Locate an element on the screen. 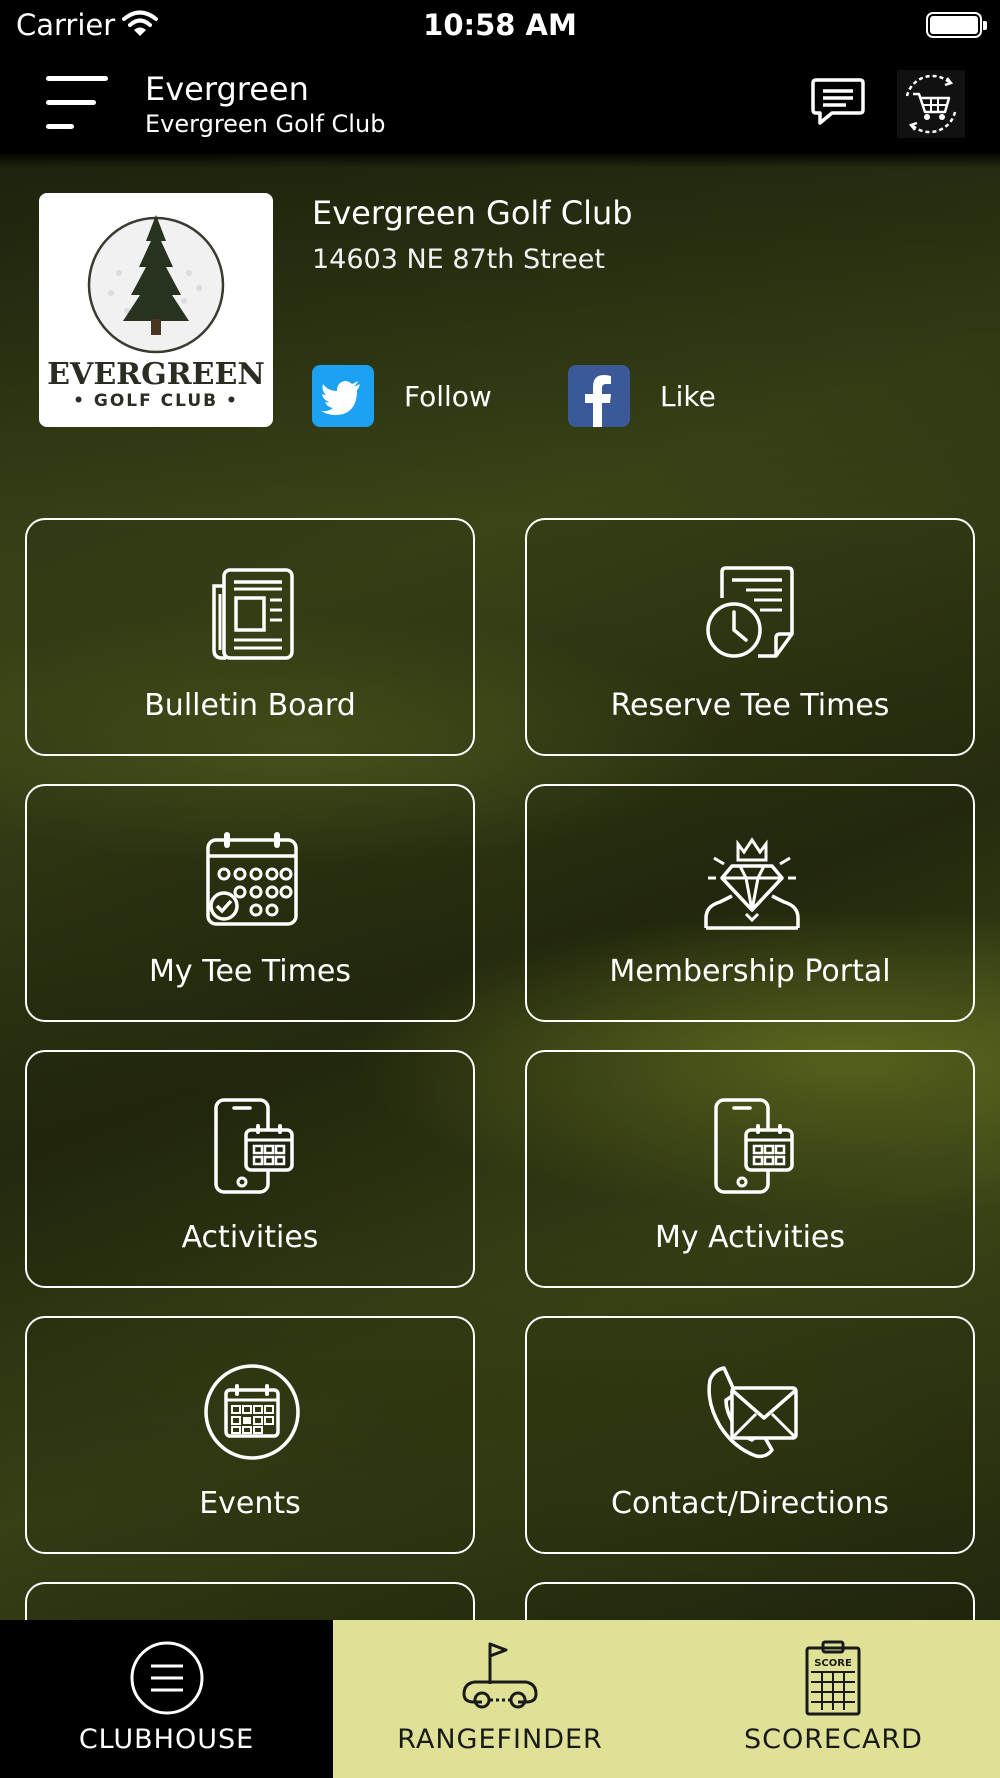  tab-label: RANGEFINDER is located at coordinates (500, 1739).